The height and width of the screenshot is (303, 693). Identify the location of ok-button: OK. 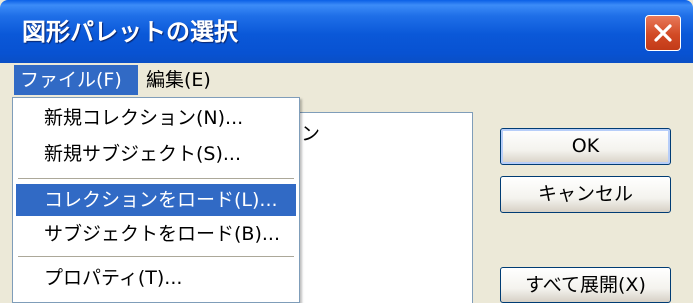
(585, 146).